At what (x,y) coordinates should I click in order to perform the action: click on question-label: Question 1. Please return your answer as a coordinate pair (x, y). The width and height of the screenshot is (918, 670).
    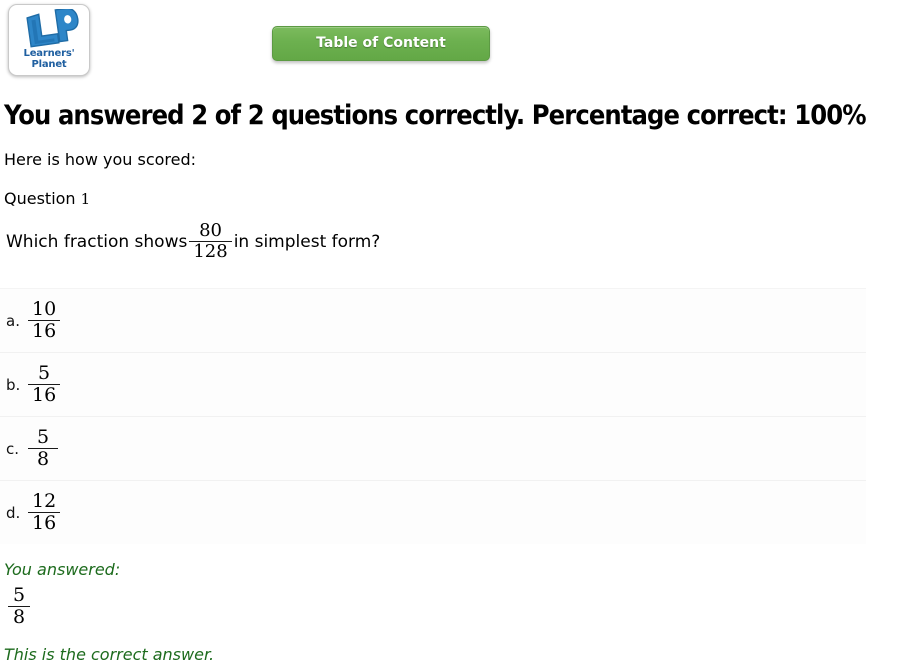
    Looking at the image, I should click on (47, 198).